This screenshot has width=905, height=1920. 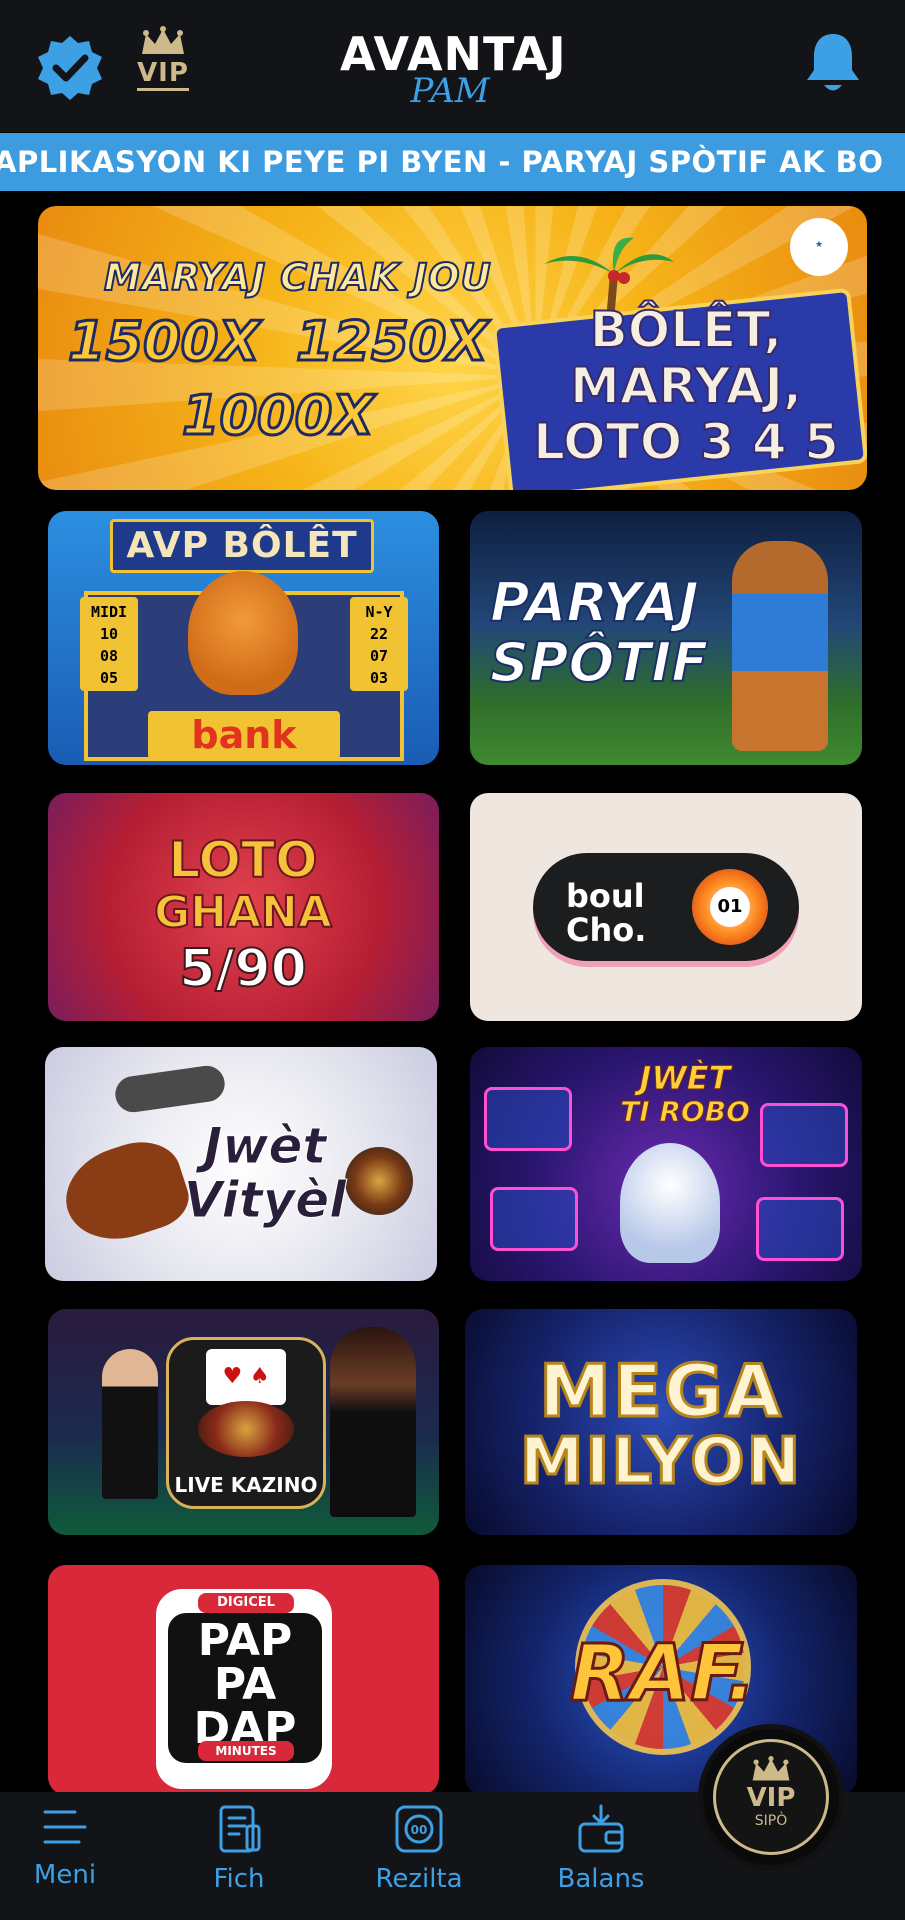 I want to click on nav-item-meni: Meni, so click(x=65, y=1859).